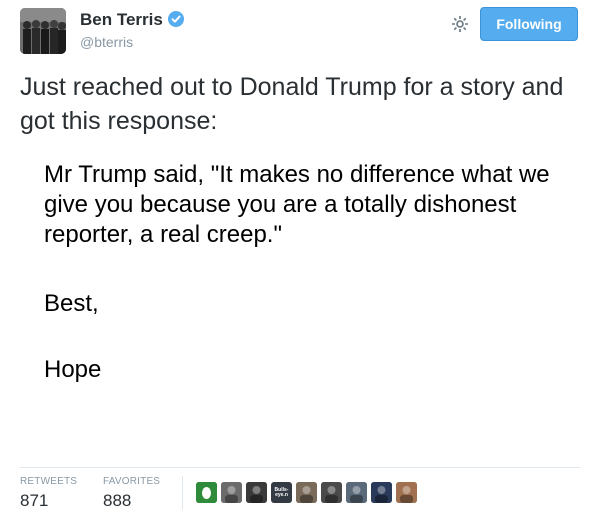  What do you see at coordinates (231, 492) in the screenshot?
I see `favoriter-2-avatar` at bounding box center [231, 492].